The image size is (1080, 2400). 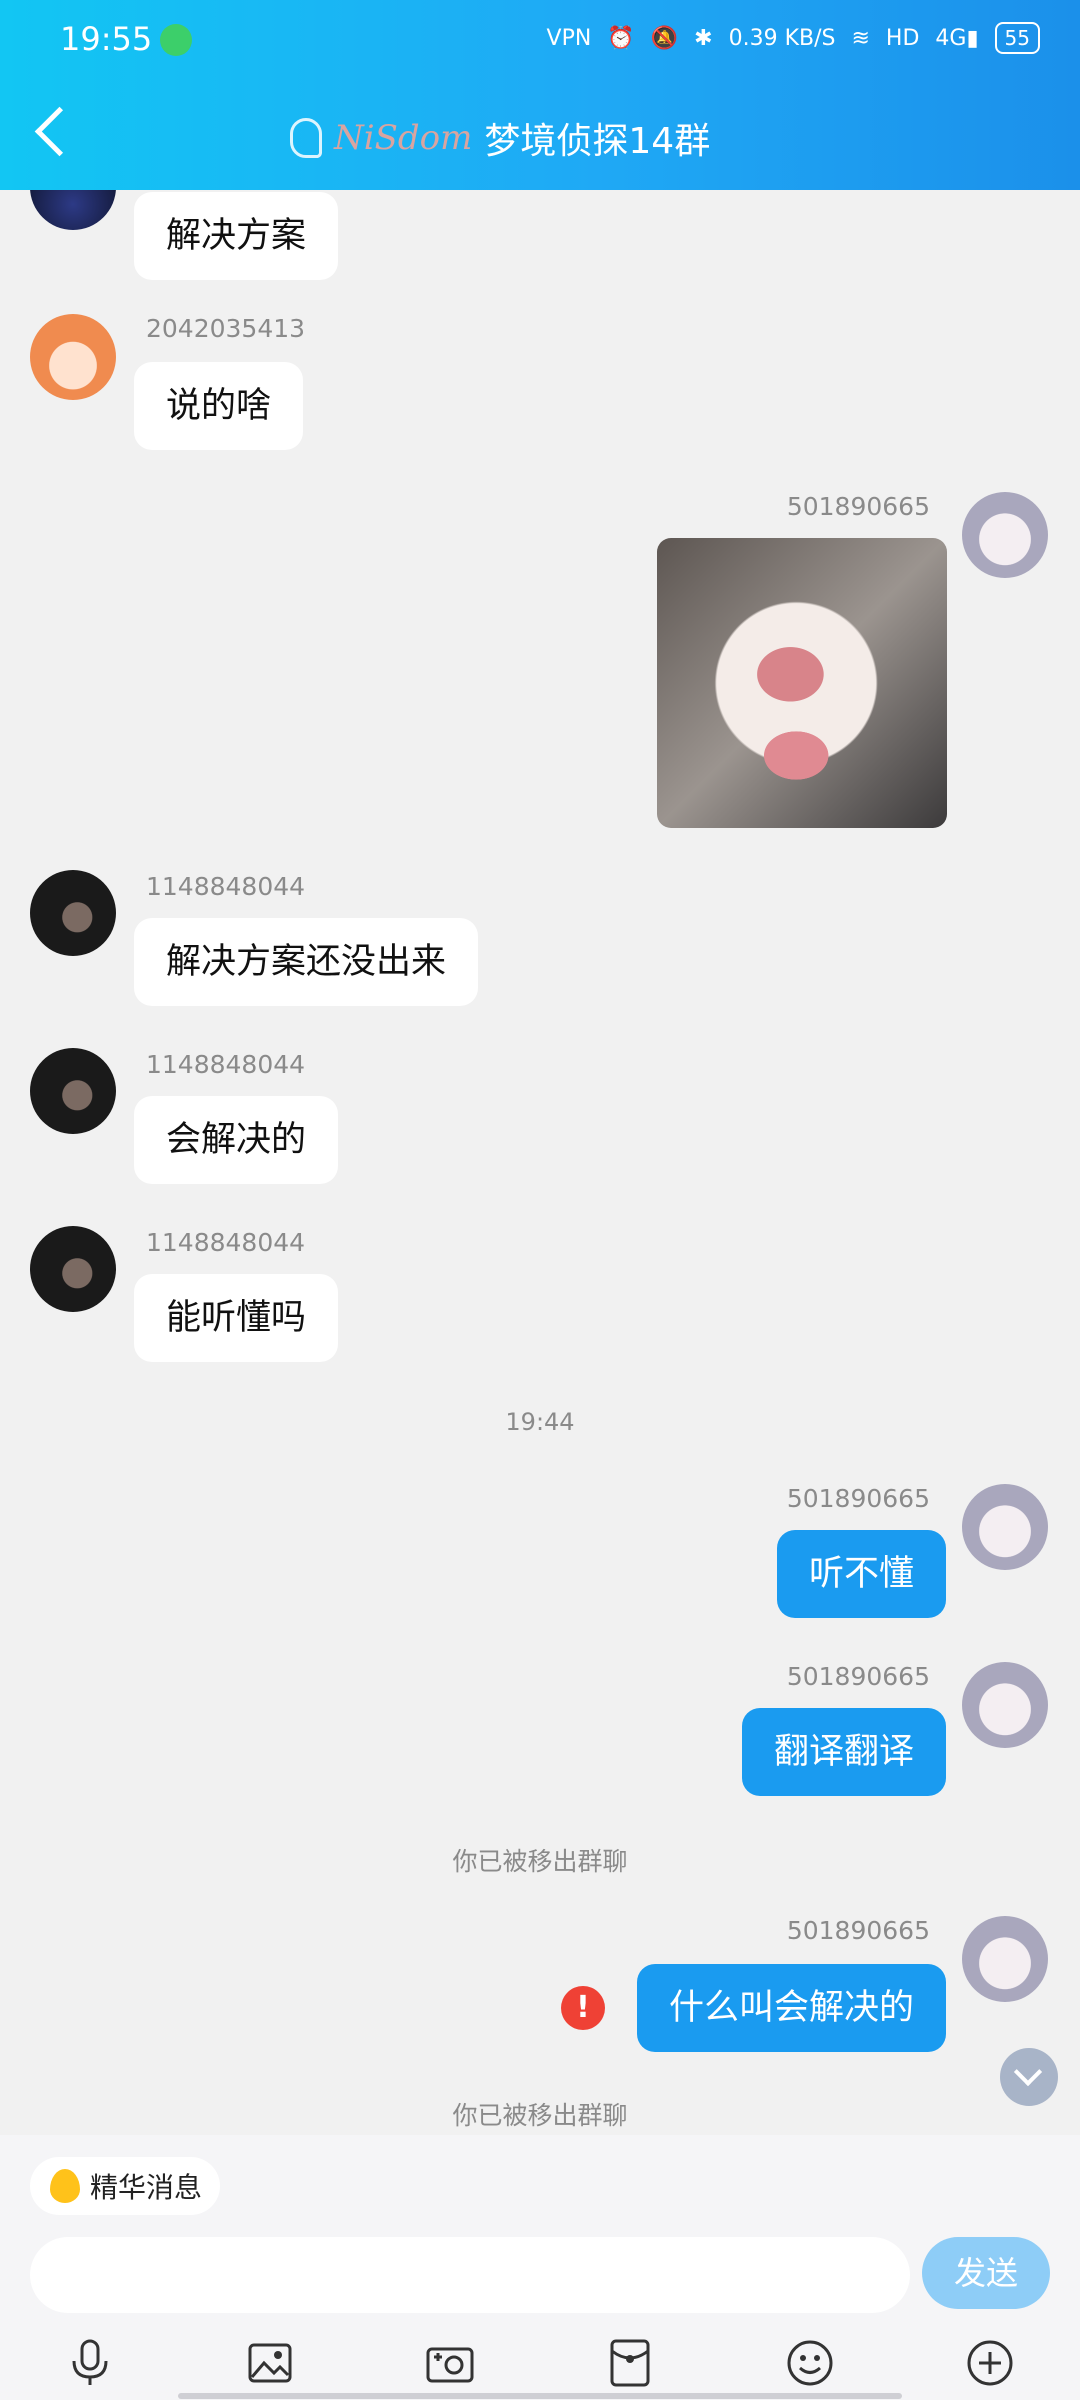 What do you see at coordinates (810, 2363) in the screenshot?
I see `emoji-icon` at bounding box center [810, 2363].